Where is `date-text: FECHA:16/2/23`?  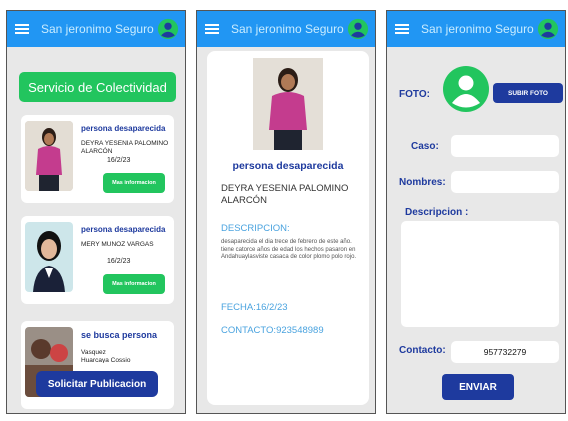 date-text: FECHA:16/2/23 is located at coordinates (254, 307).